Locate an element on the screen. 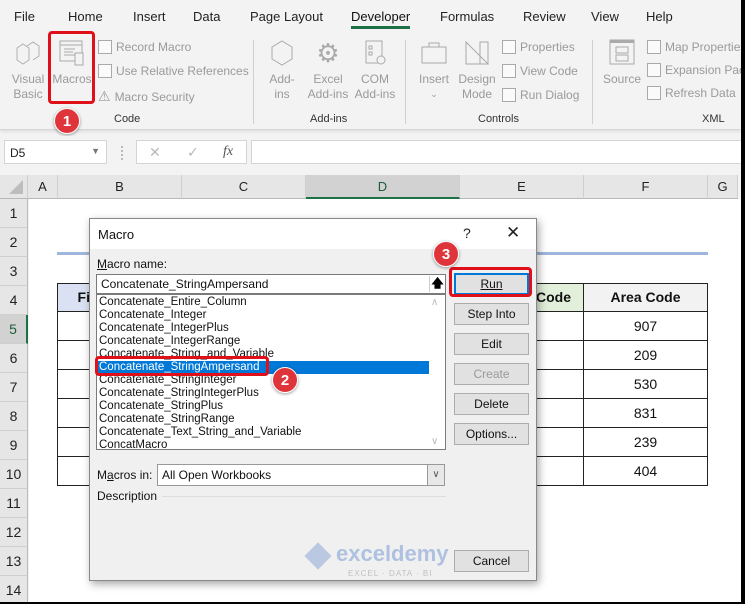 The width and height of the screenshot is (745, 604). row-header-6: 6 is located at coordinates (14, 358).